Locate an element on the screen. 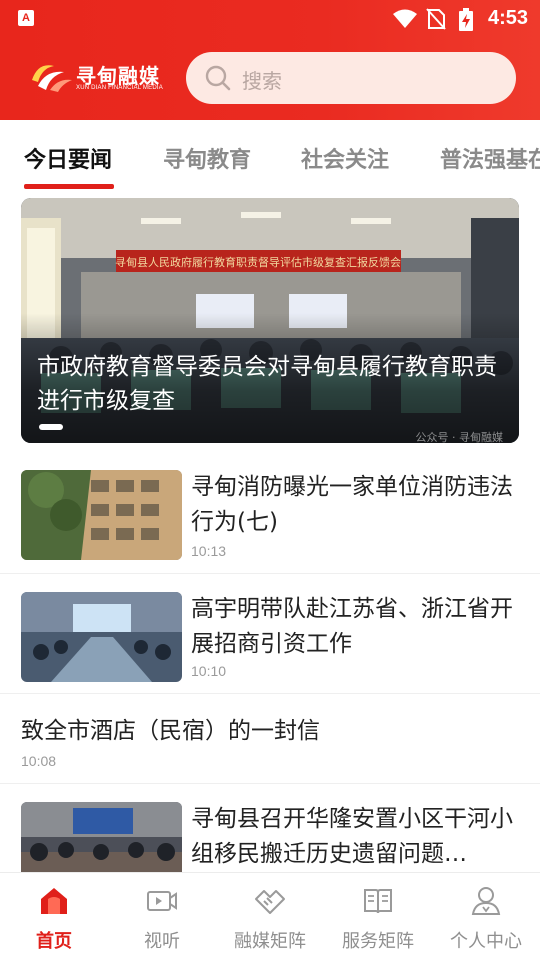 Image resolution: width=540 pixels, height=960 pixels. tab-social: 社会关注 is located at coordinates (345, 158).